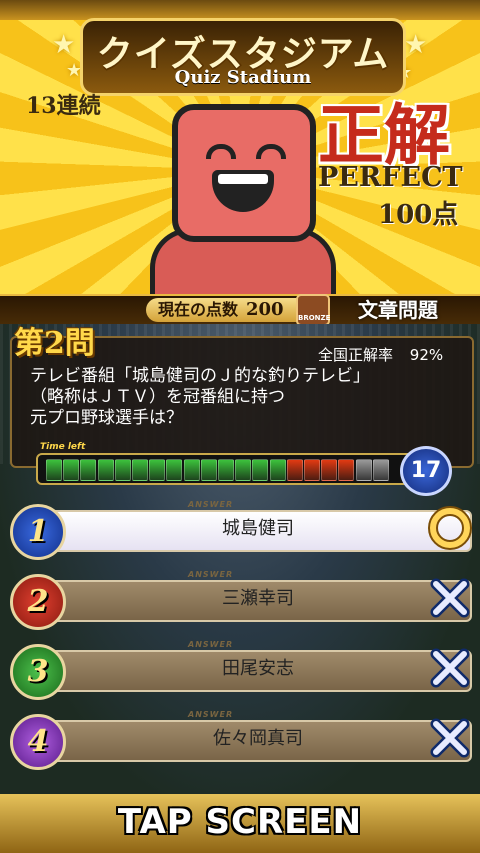  Describe the element at coordinates (265, 309) in the screenshot. I see `score-value: 200` at that location.